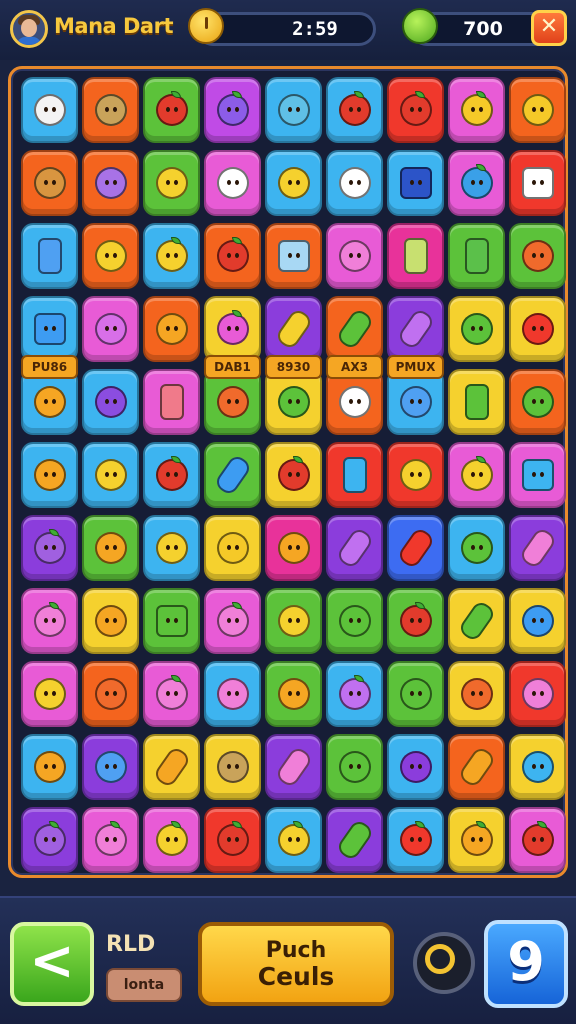 Image resolution: width=576 pixels, height=1024 pixels. Describe the element at coordinates (29, 29) in the screenshot. I see `player-avatar` at that location.